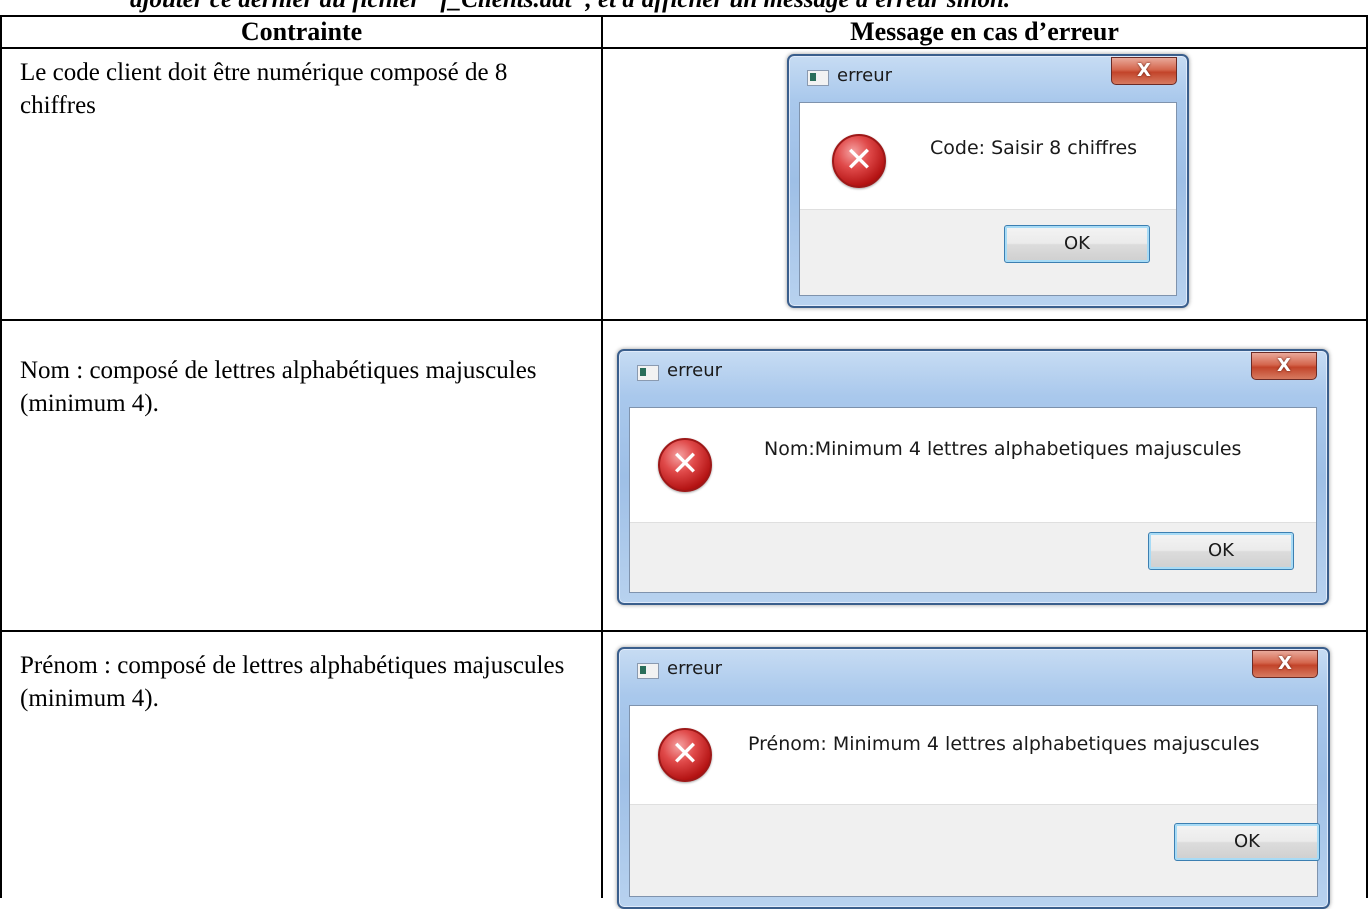 This screenshot has height=909, width=1368. I want to click on header-constraint: Contrainte, so click(301, 31).